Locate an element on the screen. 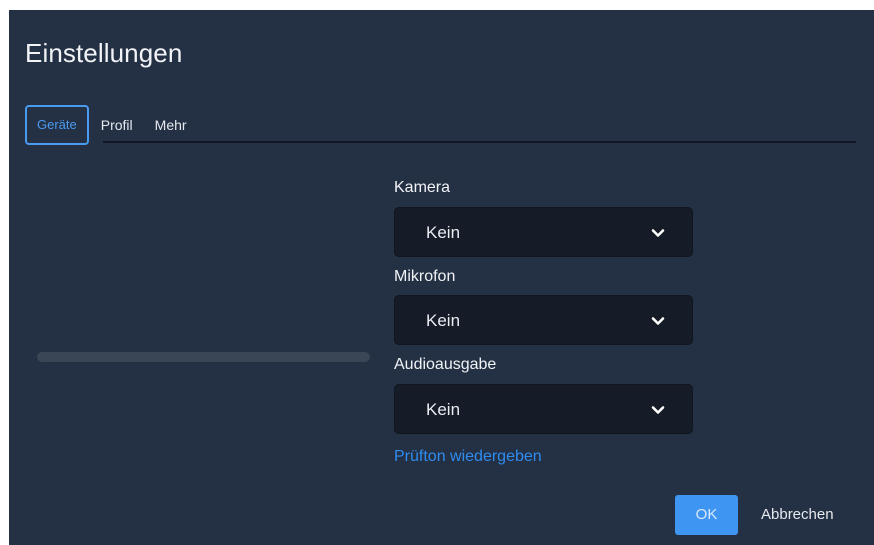 The width and height of the screenshot is (874, 545). microphone-label: Mikrofon is located at coordinates (425, 276).